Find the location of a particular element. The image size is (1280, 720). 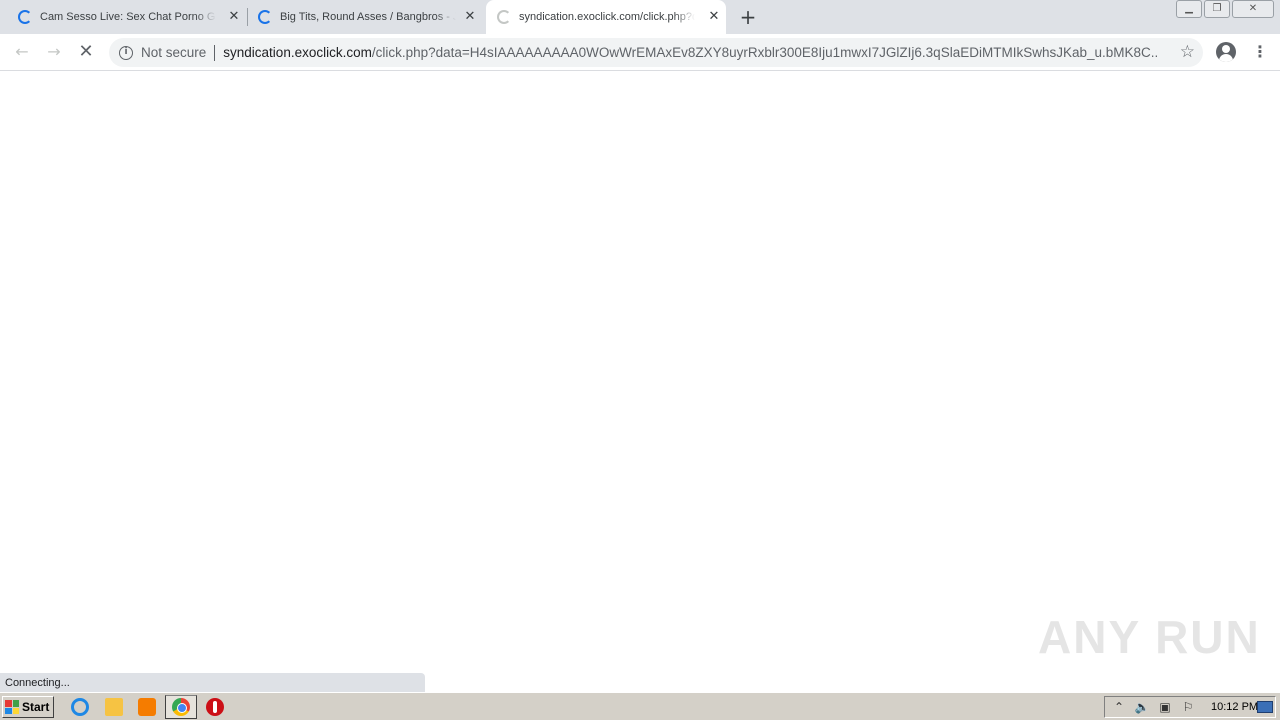

back-arrow-icon: ← is located at coordinates (22, 52).